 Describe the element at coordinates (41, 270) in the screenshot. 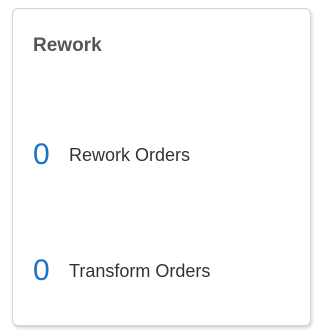

I see `transform-orders-count: 0` at that location.